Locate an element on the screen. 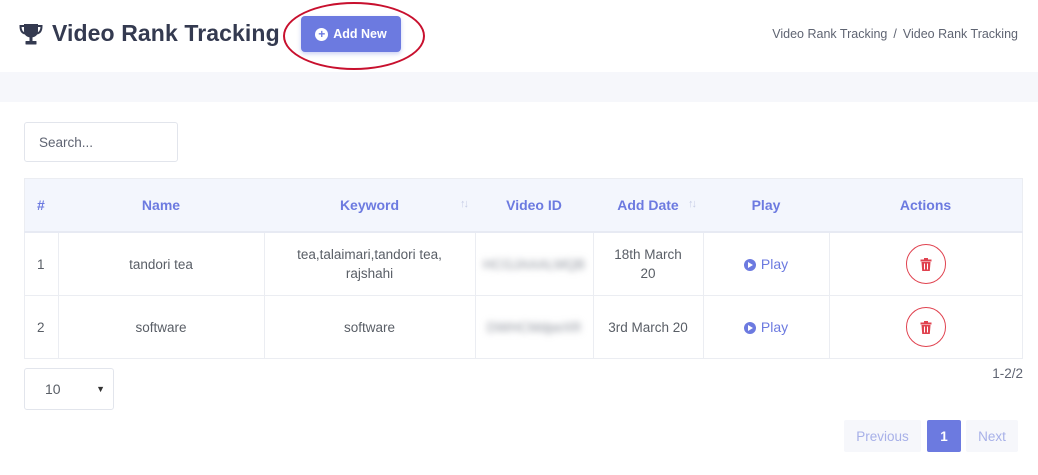  pagination: Previous 1 Next is located at coordinates (931, 436).